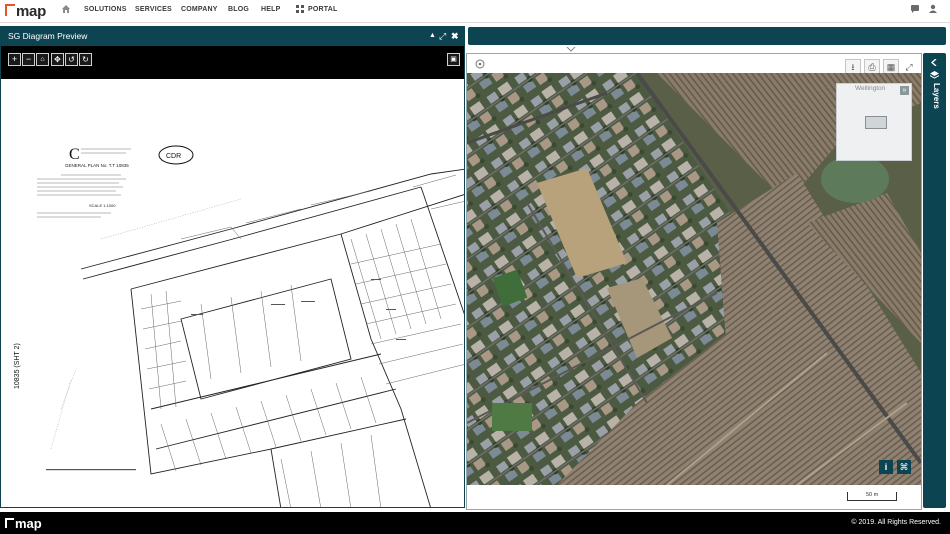 This screenshot has width=950, height=534. What do you see at coordinates (442, 36) in the screenshot?
I see `expand-icon: ⤢` at bounding box center [442, 36].